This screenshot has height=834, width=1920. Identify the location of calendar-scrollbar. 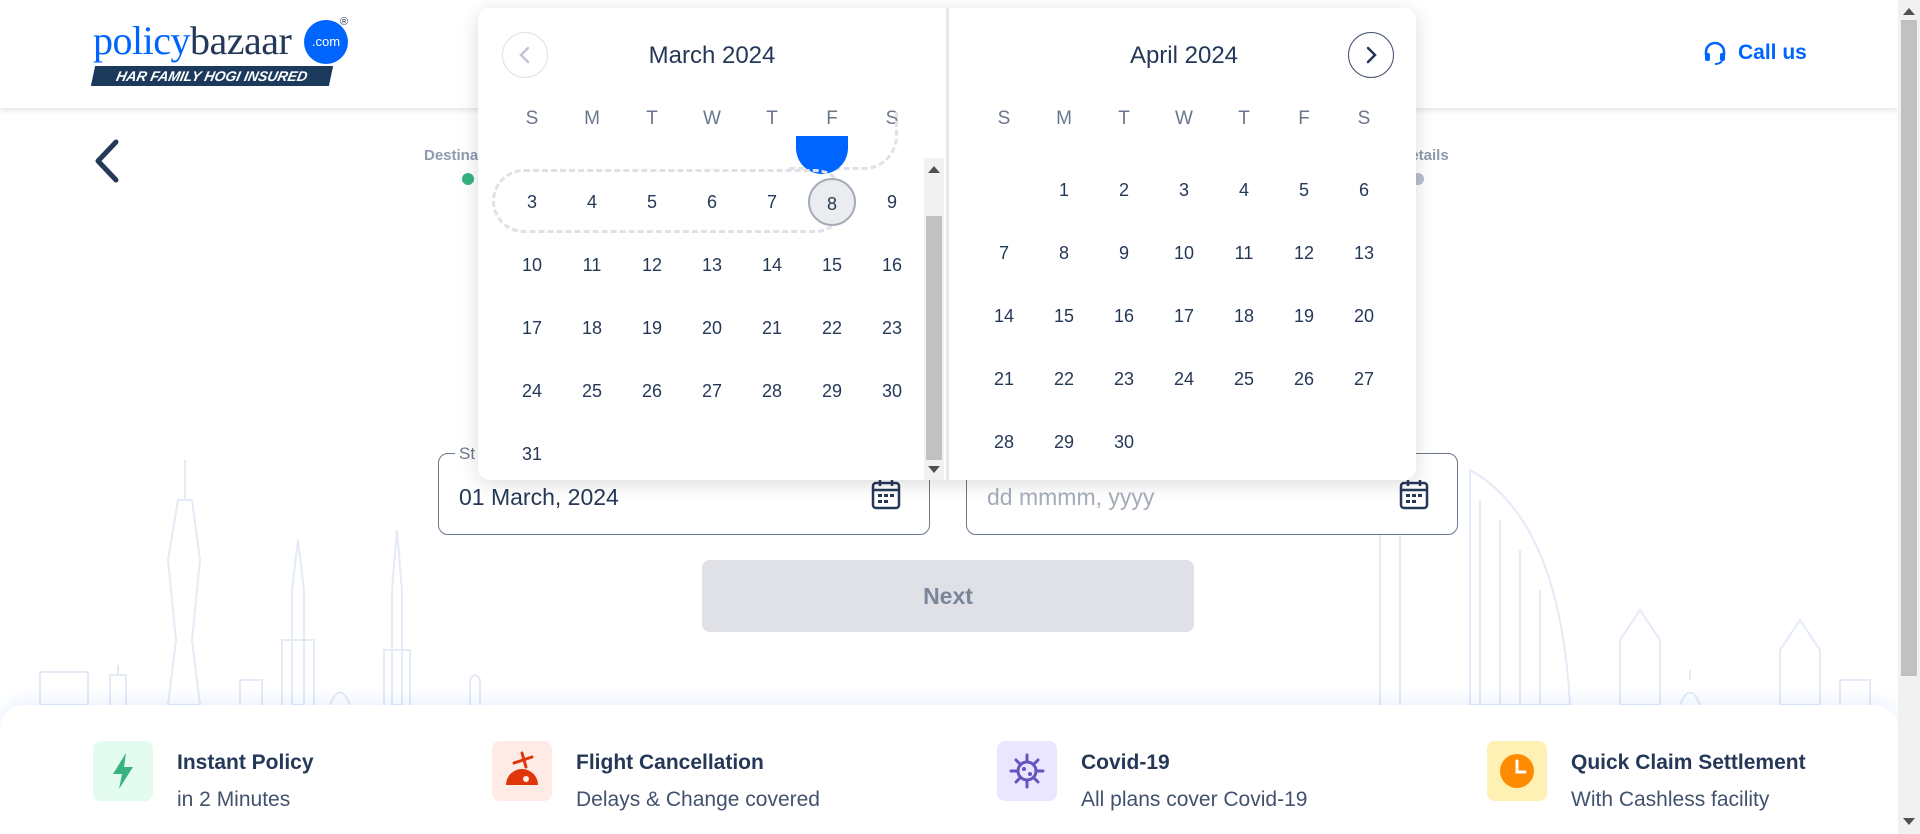
(934, 319).